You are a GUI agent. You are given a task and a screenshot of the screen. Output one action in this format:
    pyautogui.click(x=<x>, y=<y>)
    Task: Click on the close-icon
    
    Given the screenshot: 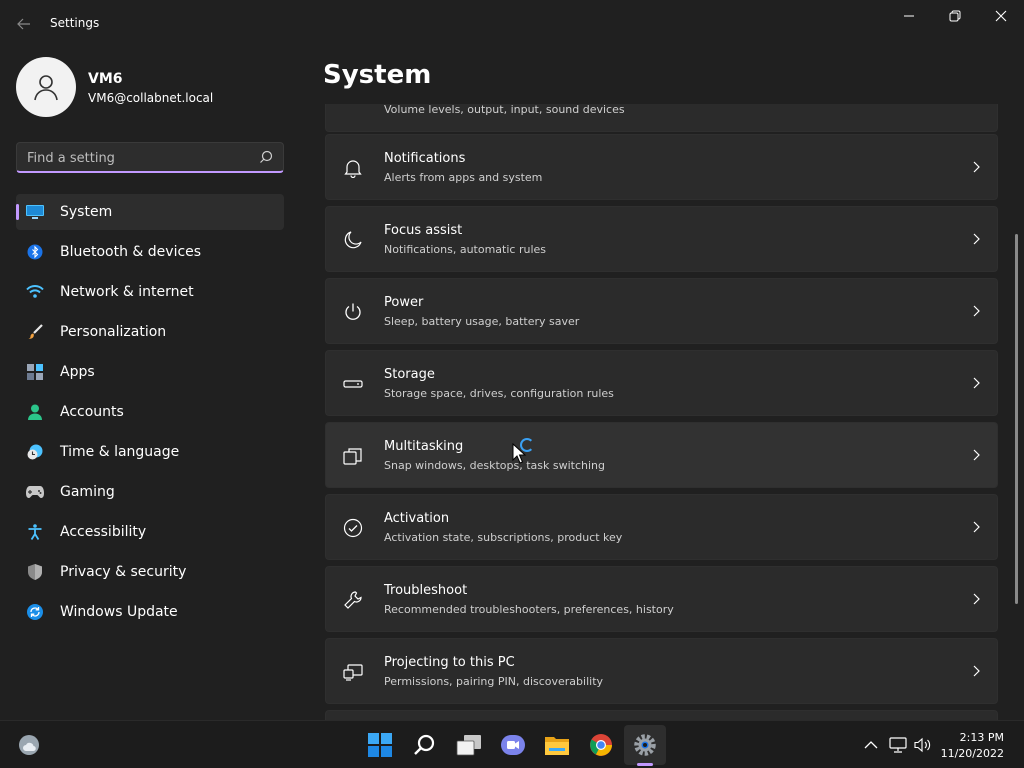 What is the action you would take?
    pyautogui.click(x=1001, y=16)
    